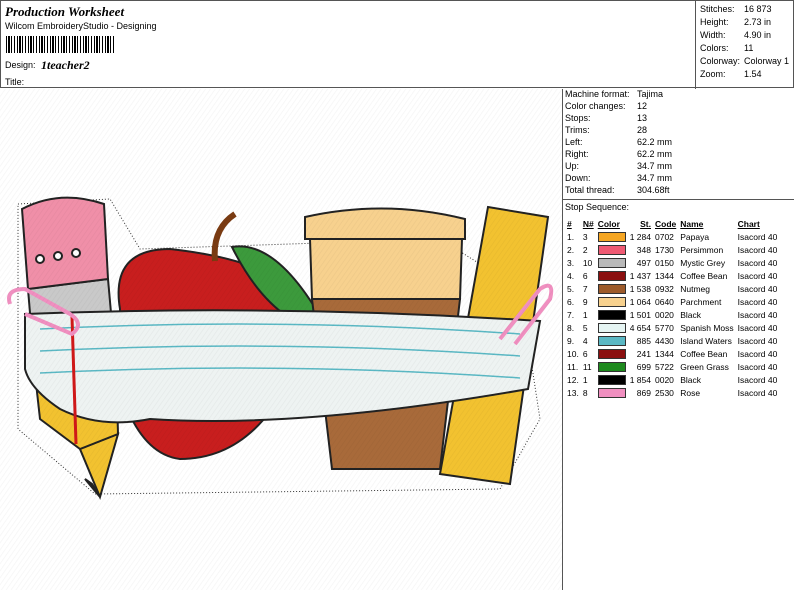 This screenshot has width=794, height=592. What do you see at coordinates (587, 262) in the screenshot?
I see `stop-needle: 10` at bounding box center [587, 262].